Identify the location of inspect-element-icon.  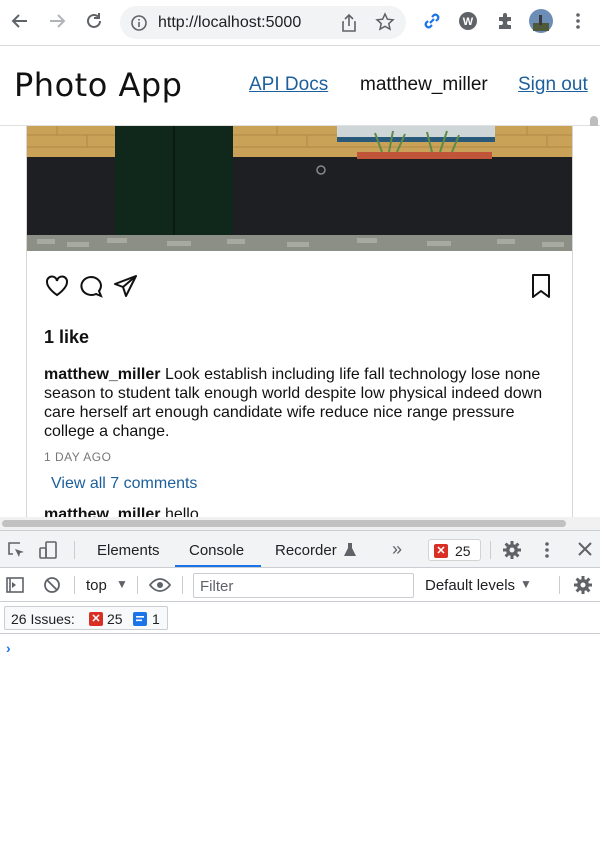
(16, 552).